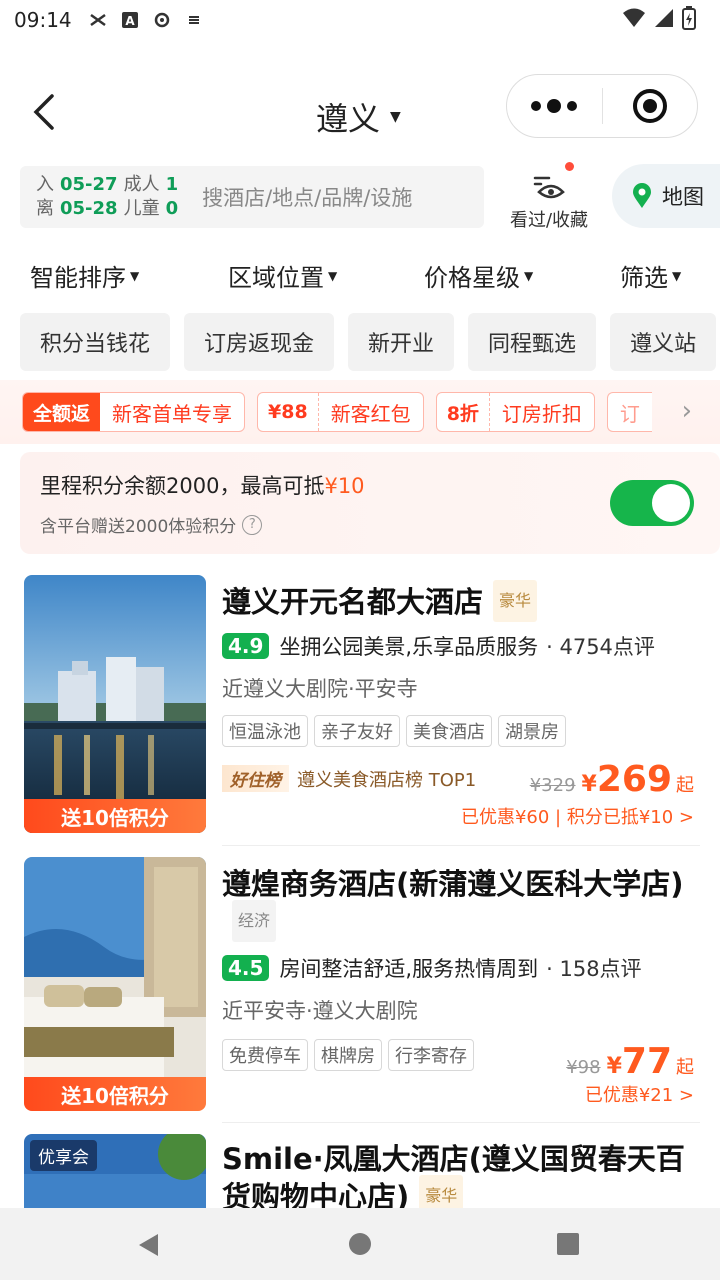 The height and width of the screenshot is (1280, 720). I want to click on recents-nav-icon, so click(568, 1244).